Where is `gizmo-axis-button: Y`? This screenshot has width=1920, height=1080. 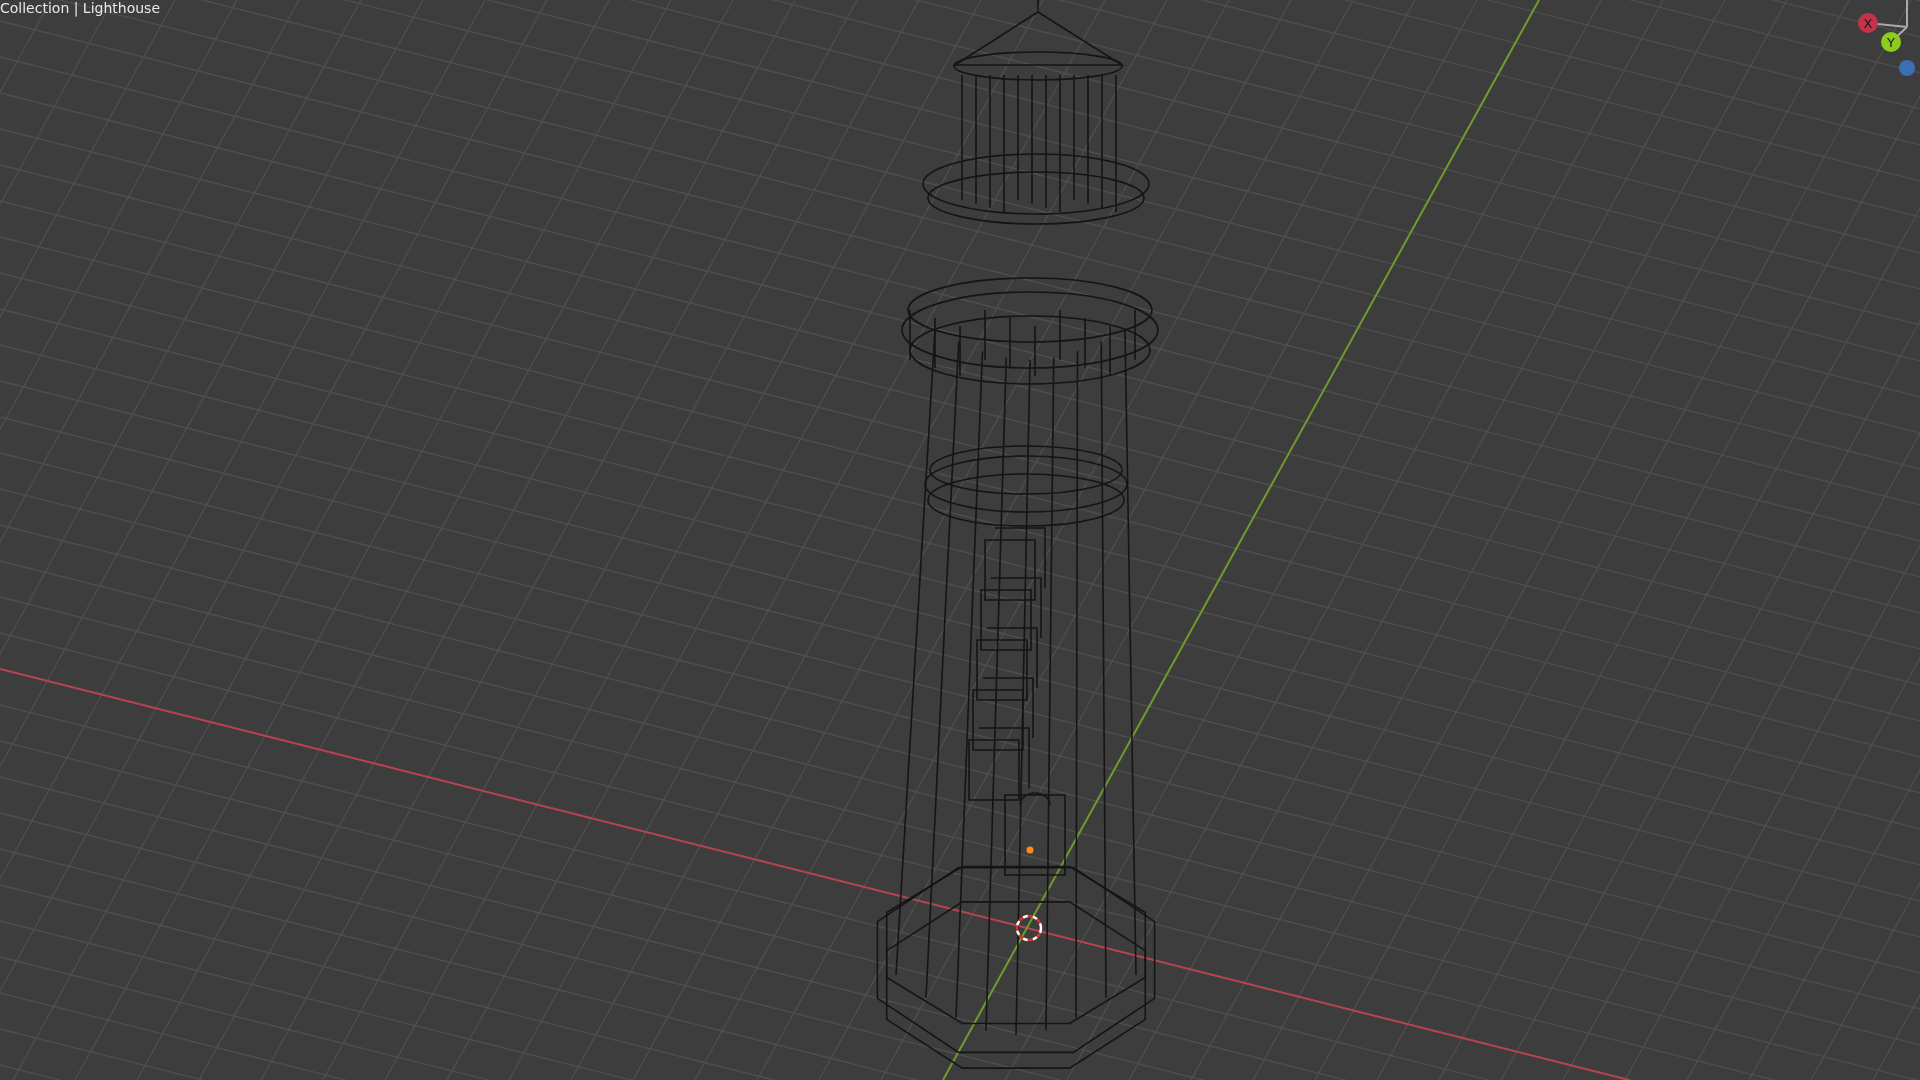
gizmo-axis-button: Y is located at coordinates (1891, 42).